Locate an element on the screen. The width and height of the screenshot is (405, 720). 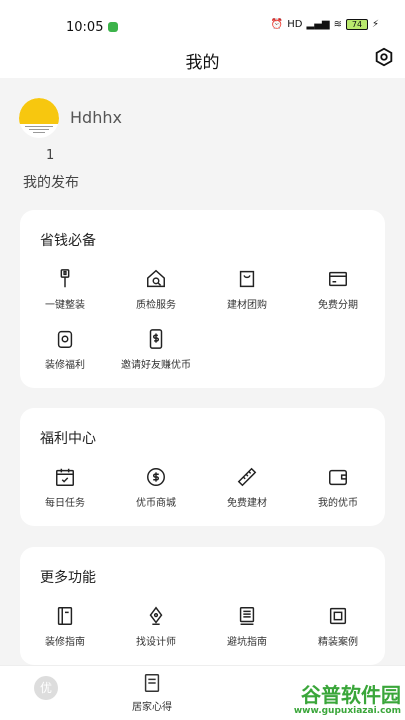
welfare-title: 福利中心 is located at coordinates (68, 439).